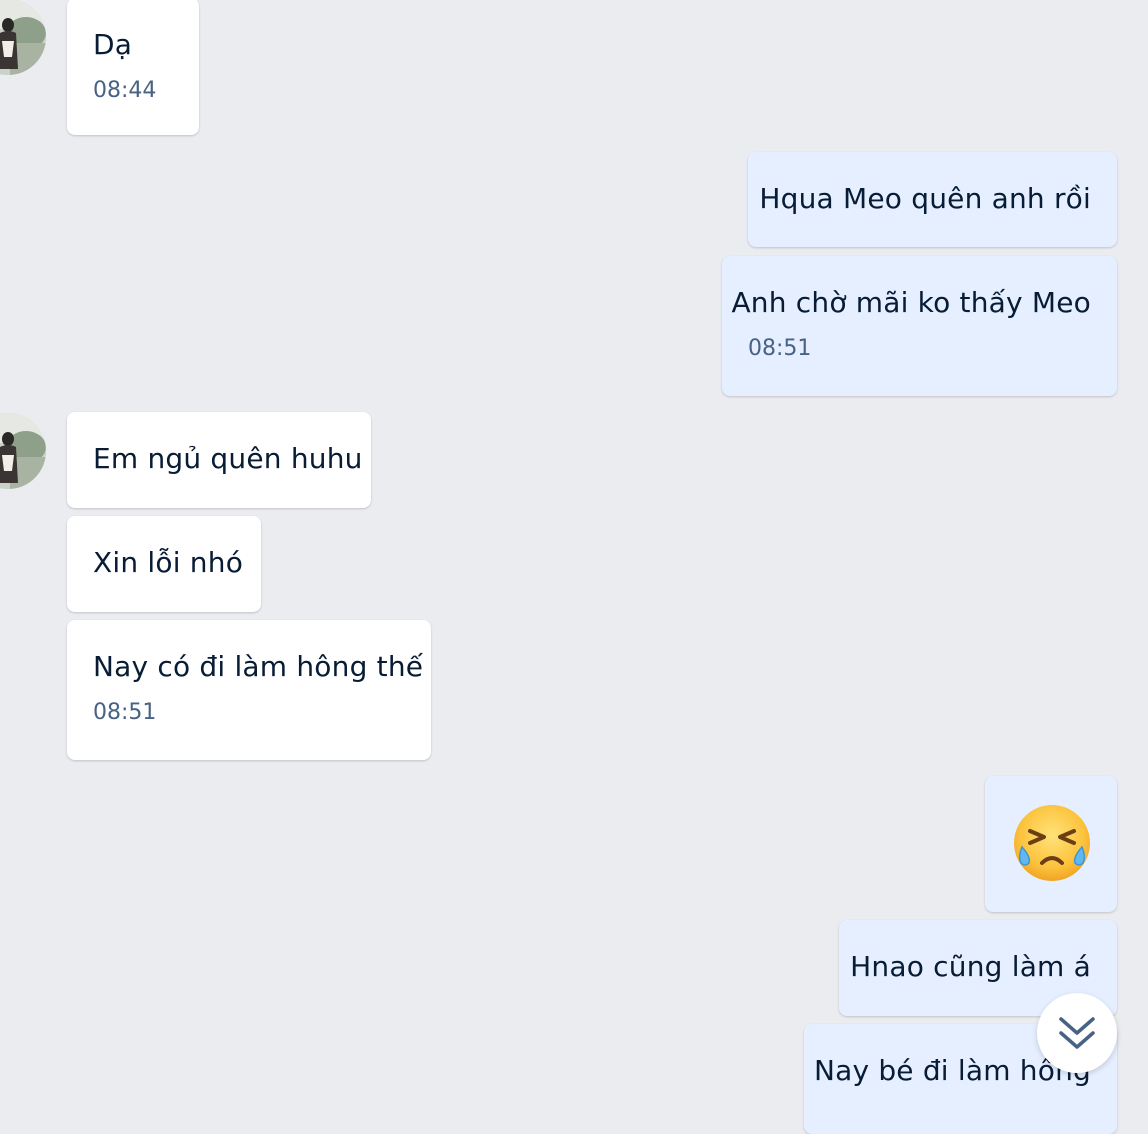 The height and width of the screenshot is (1134, 1148). What do you see at coordinates (911, 302) in the screenshot?
I see `message-text: Anh chờ mãi ko thấy Meo` at bounding box center [911, 302].